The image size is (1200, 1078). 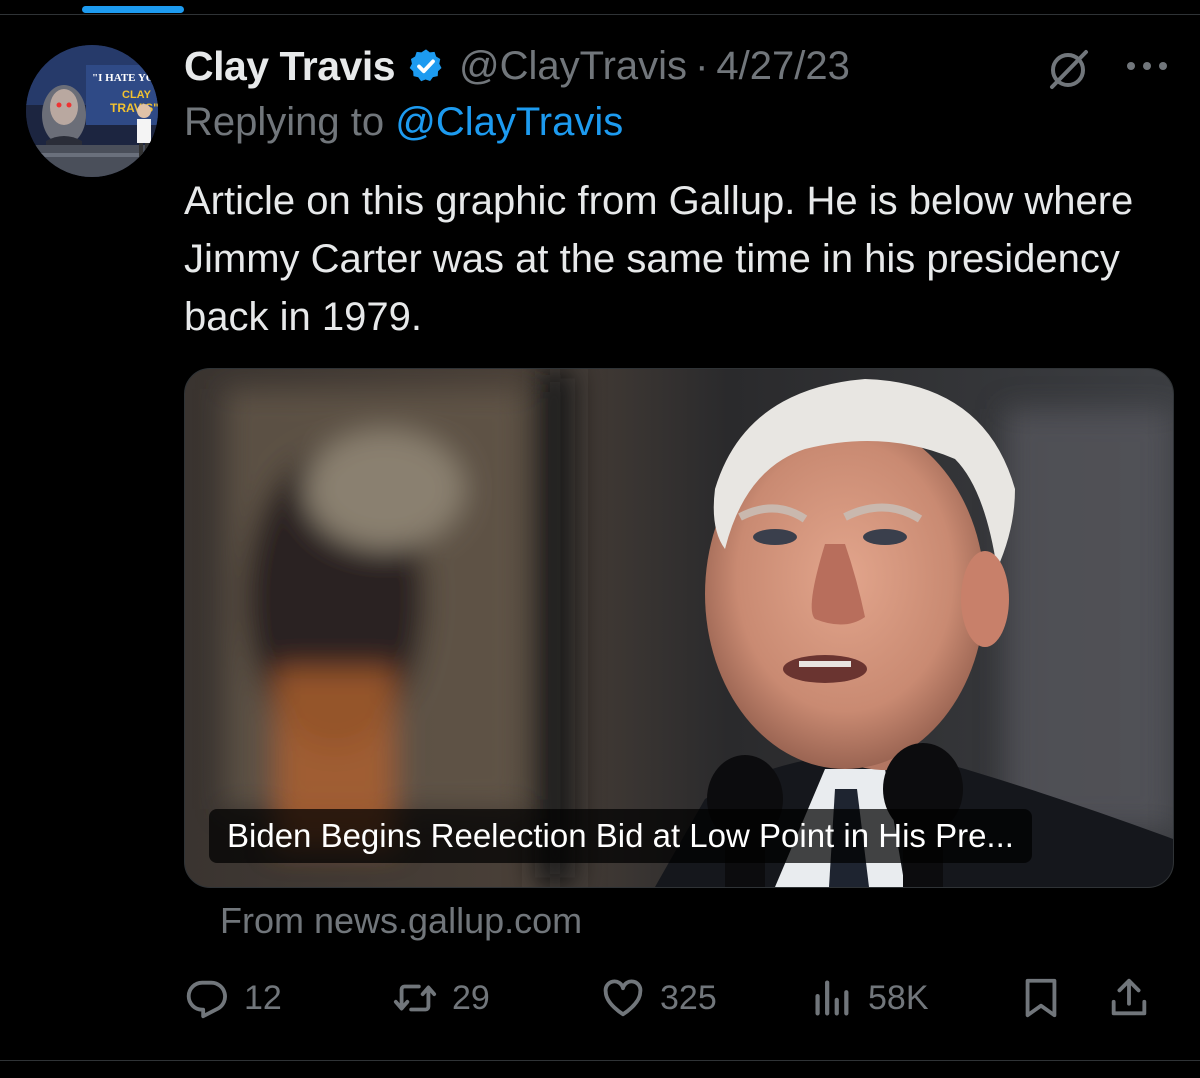 What do you see at coordinates (137, 95) in the screenshot?
I see `svg-text: CLAY` at bounding box center [137, 95].